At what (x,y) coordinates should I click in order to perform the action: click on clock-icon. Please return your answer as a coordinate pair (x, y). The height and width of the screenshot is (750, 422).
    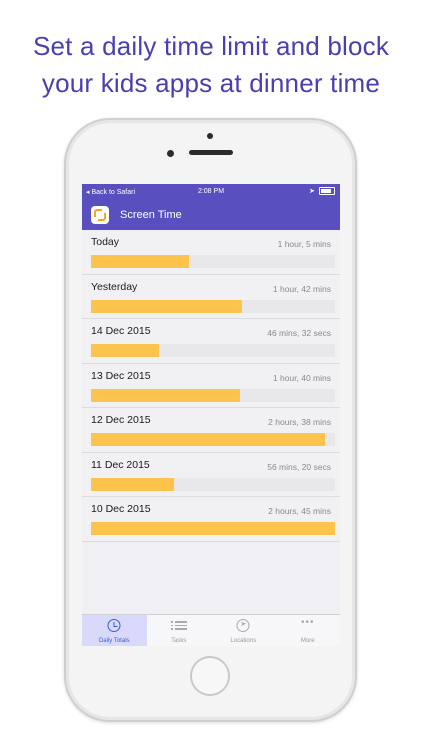
    Looking at the image, I should click on (114, 625).